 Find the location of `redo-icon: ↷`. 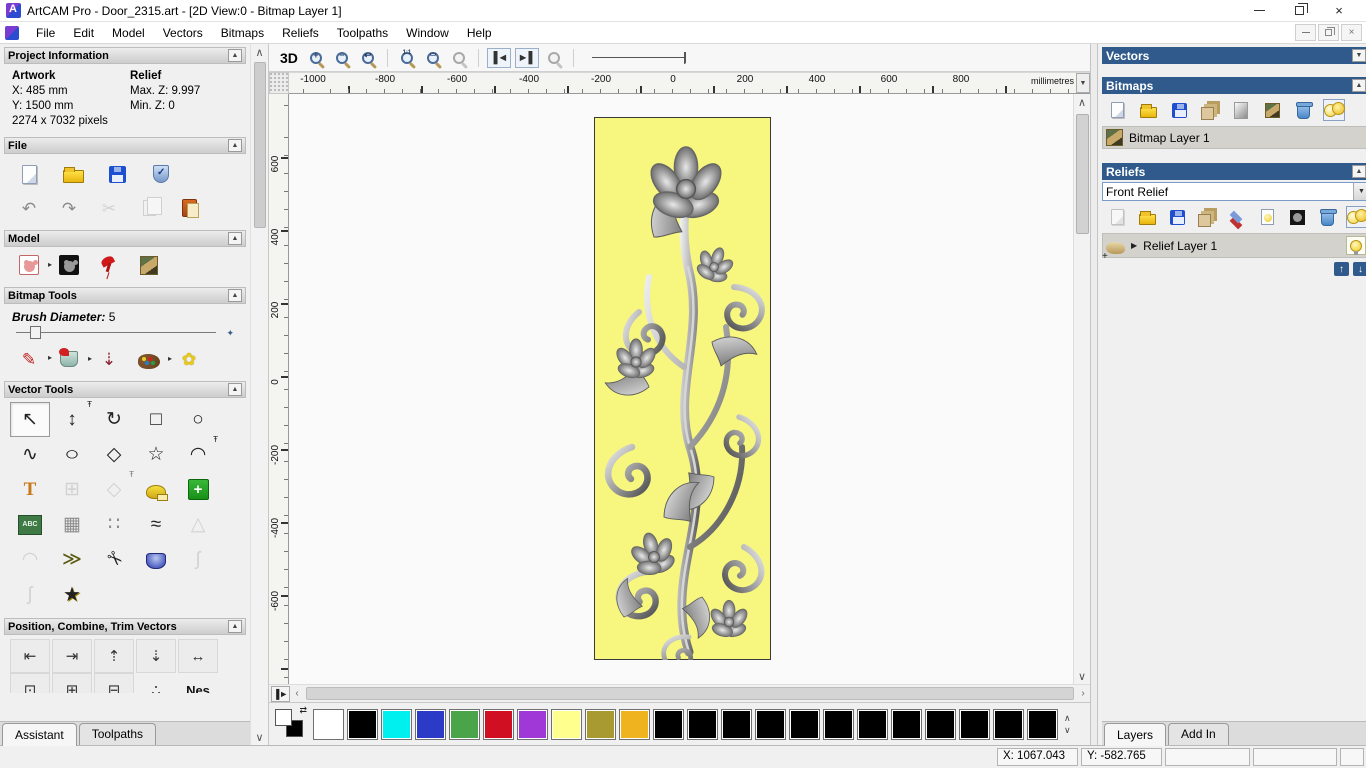

redo-icon: ↷ is located at coordinates (69, 208).